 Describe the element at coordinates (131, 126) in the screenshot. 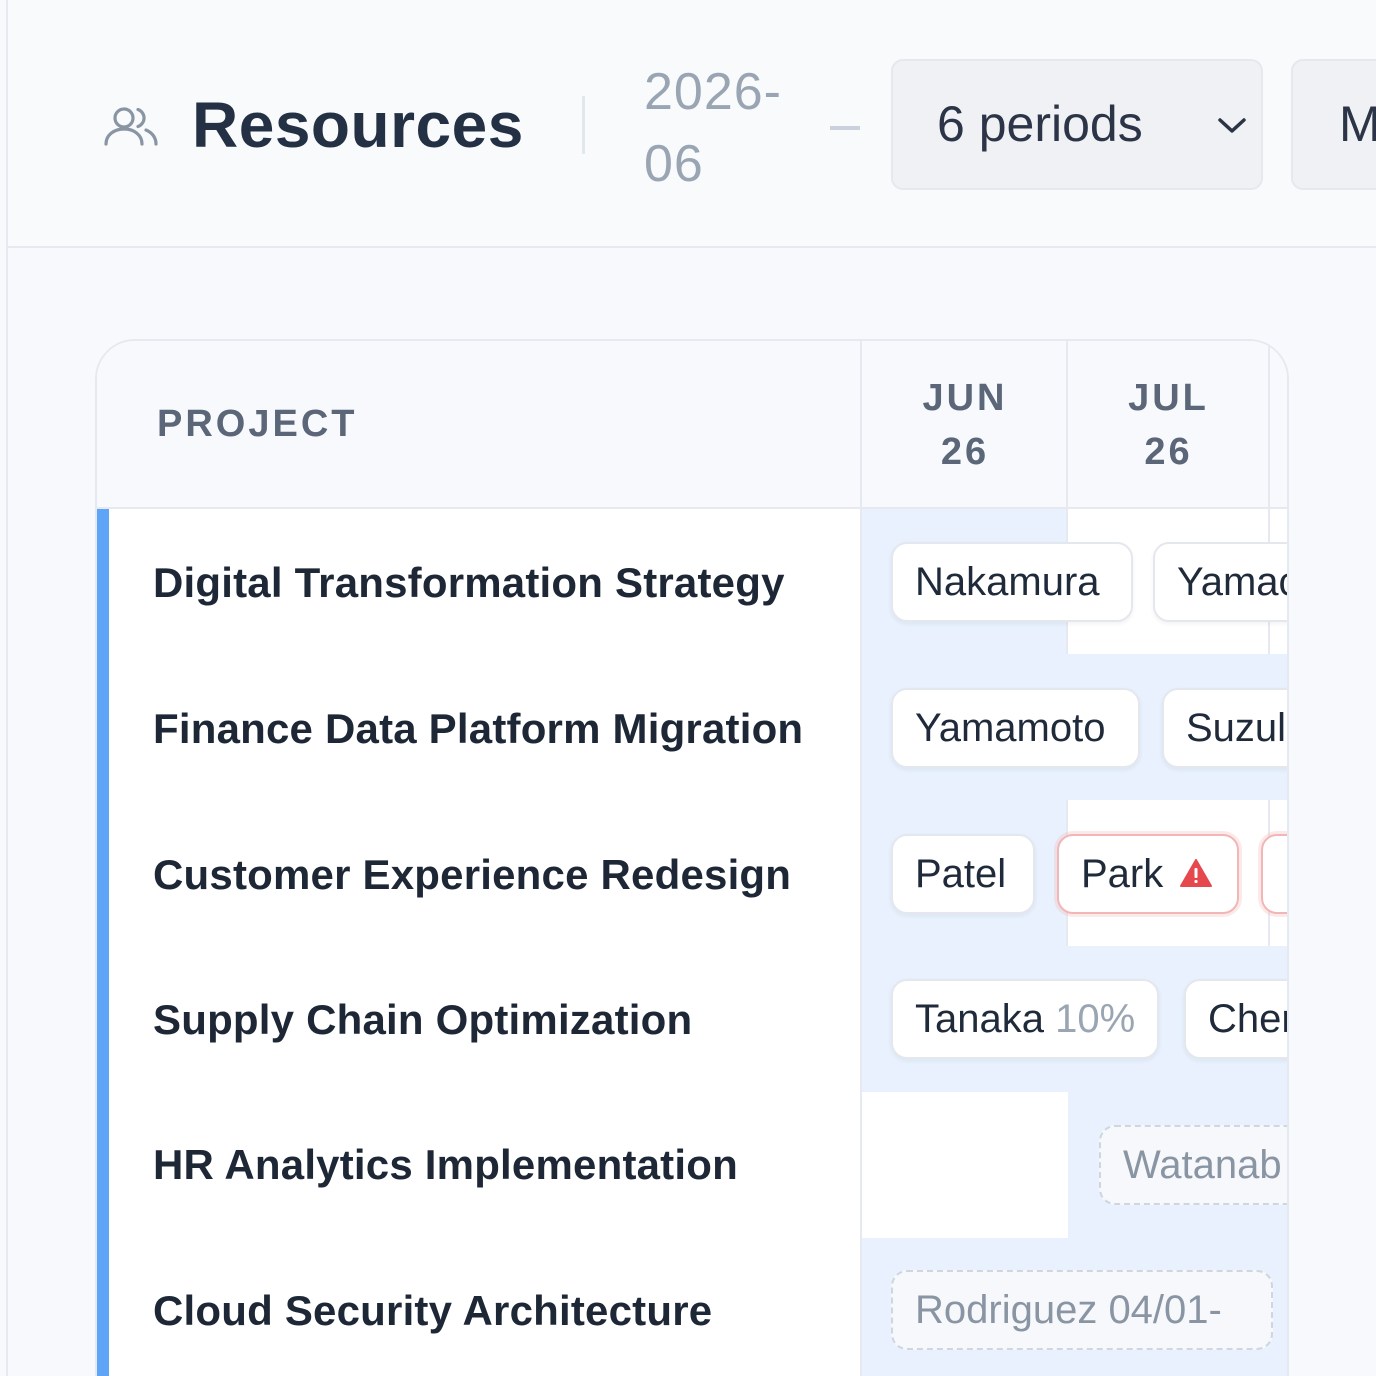

I see `users-icon` at that location.